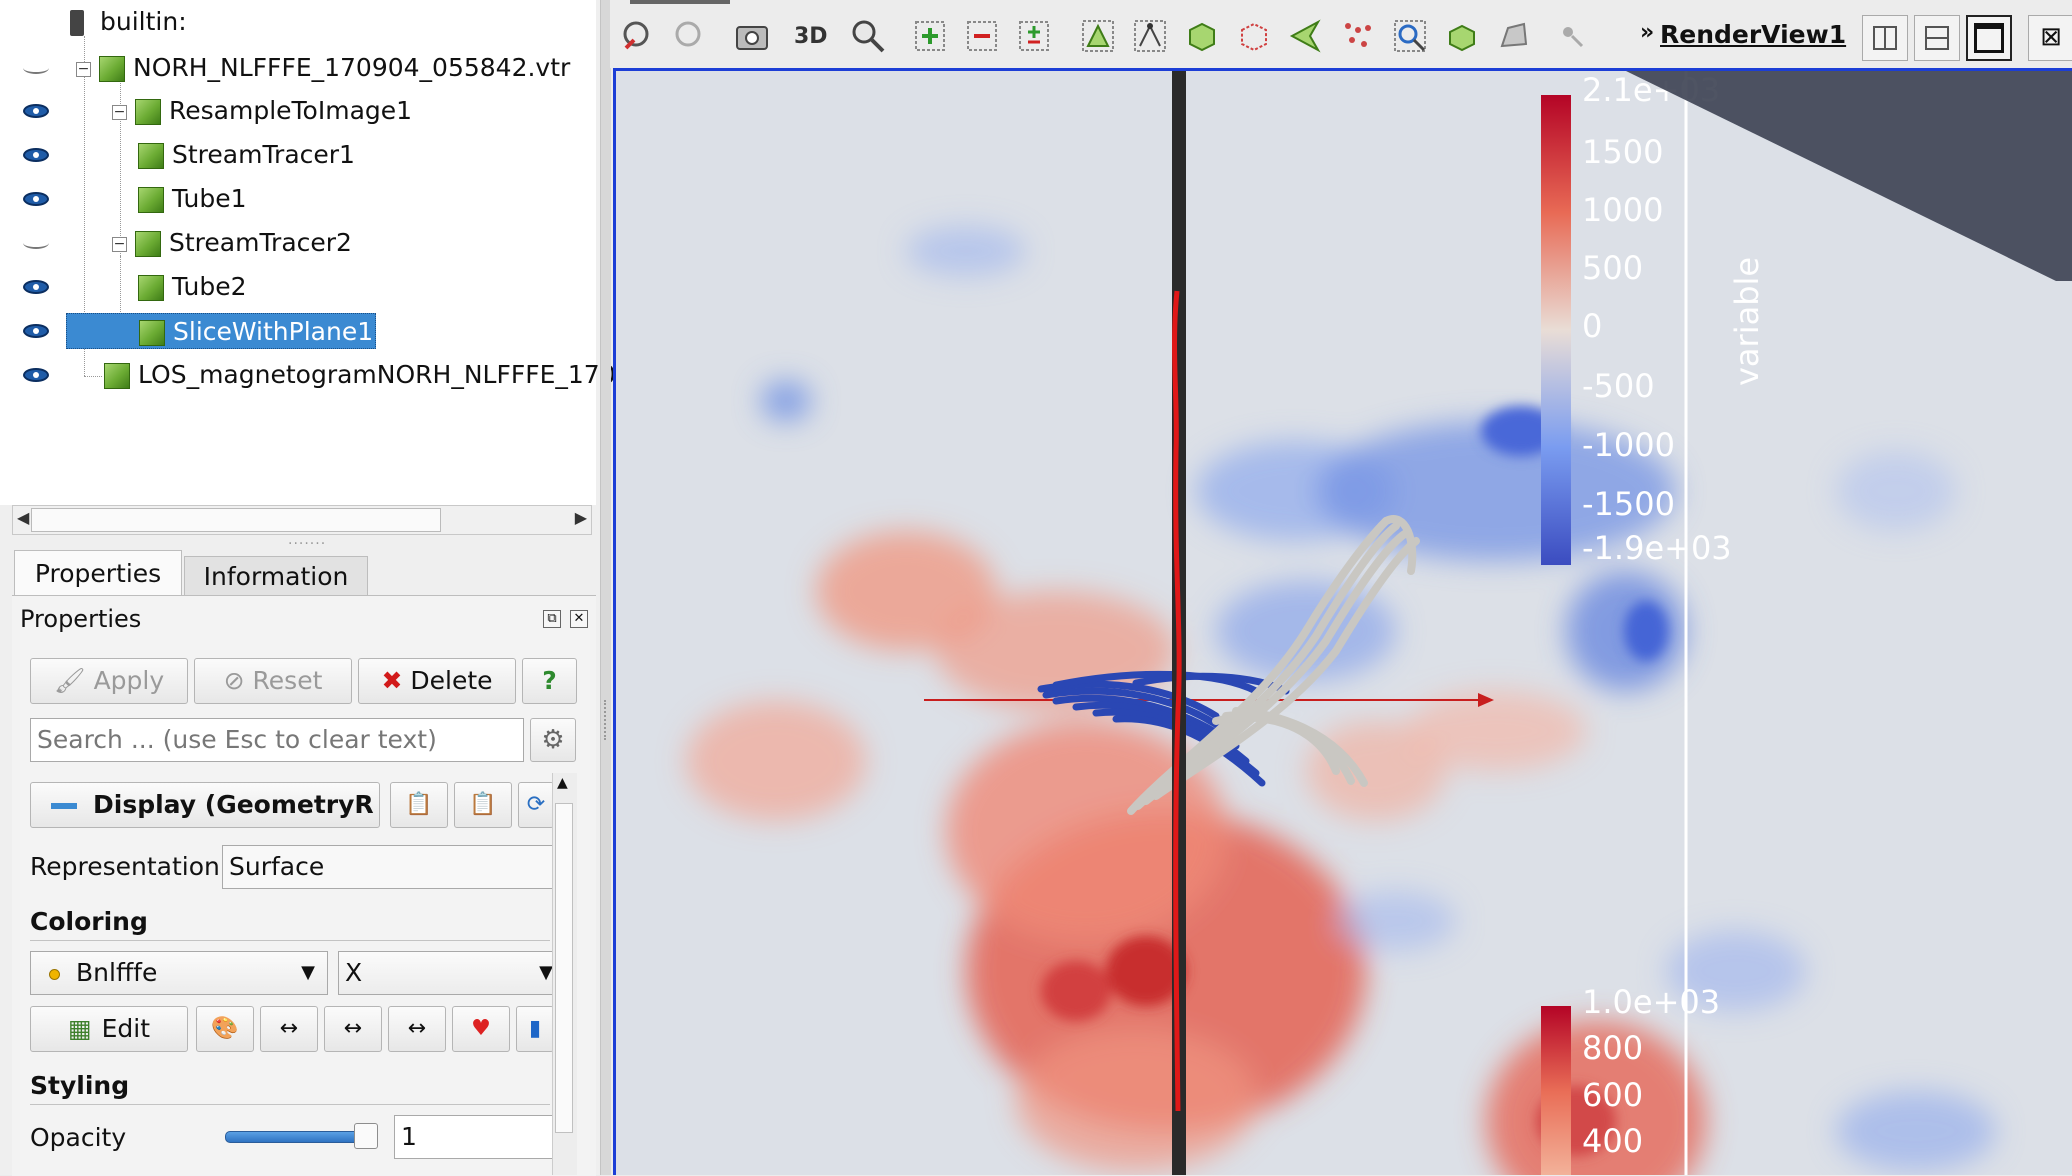 This screenshot has width=2072, height=1176. I want to click on pipeline-horizontal-scrollbar: ◀ ▶, so click(302, 520).